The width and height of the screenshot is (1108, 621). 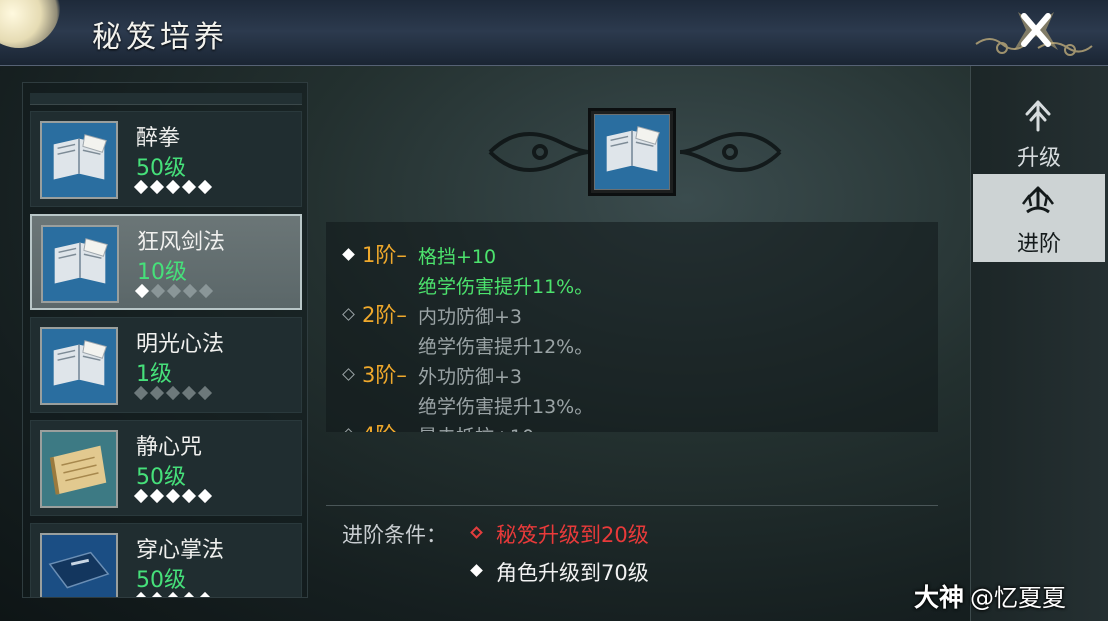 I want to click on tab-label: 进阶, so click(x=1038, y=244).